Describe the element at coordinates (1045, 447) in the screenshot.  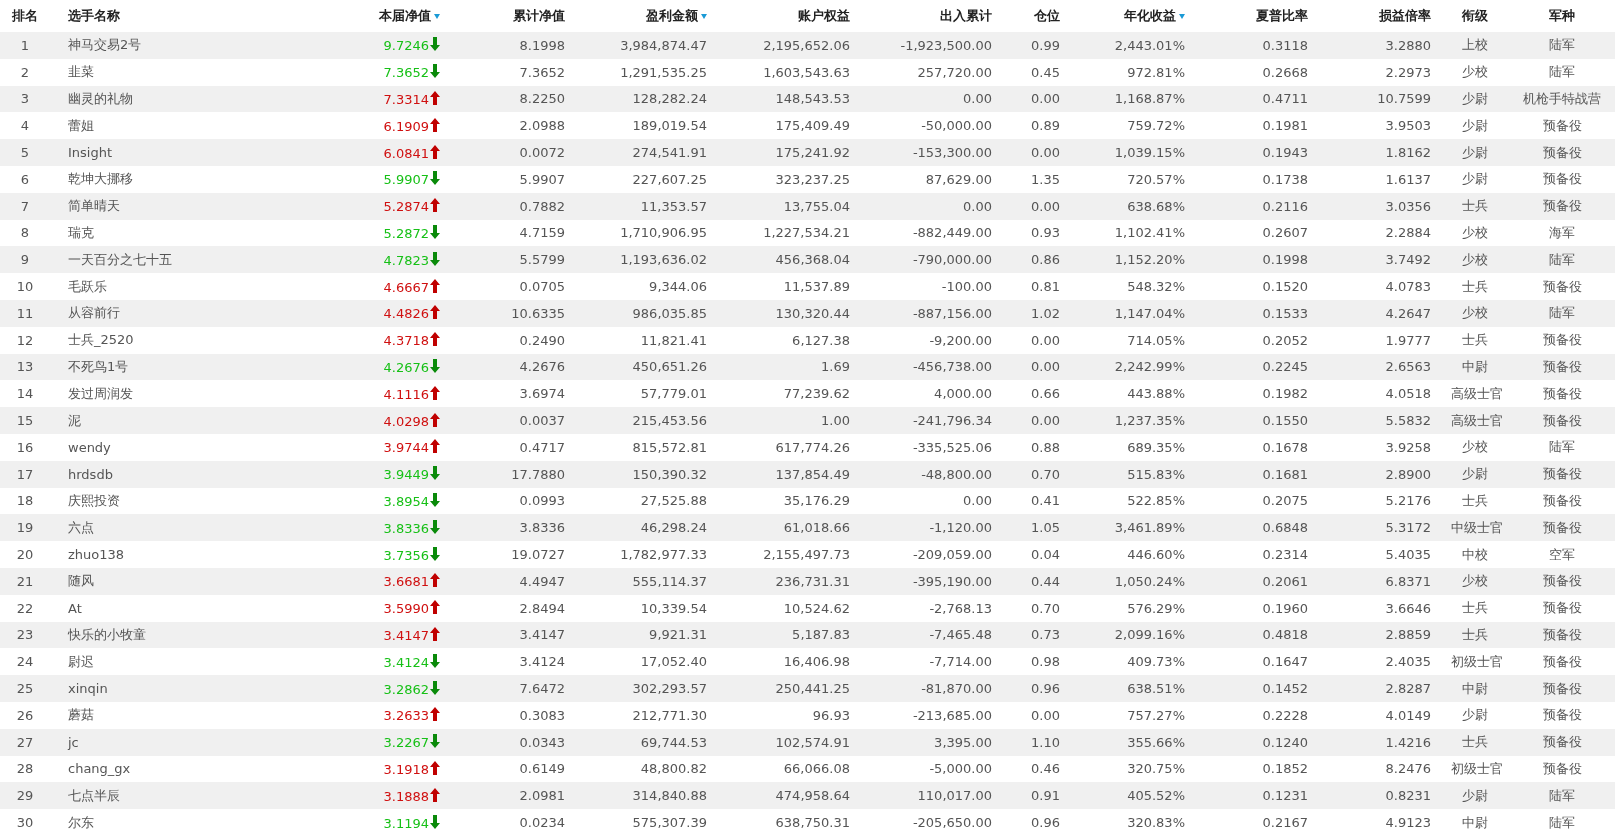
I see `position-ratio: 0.88` at that location.